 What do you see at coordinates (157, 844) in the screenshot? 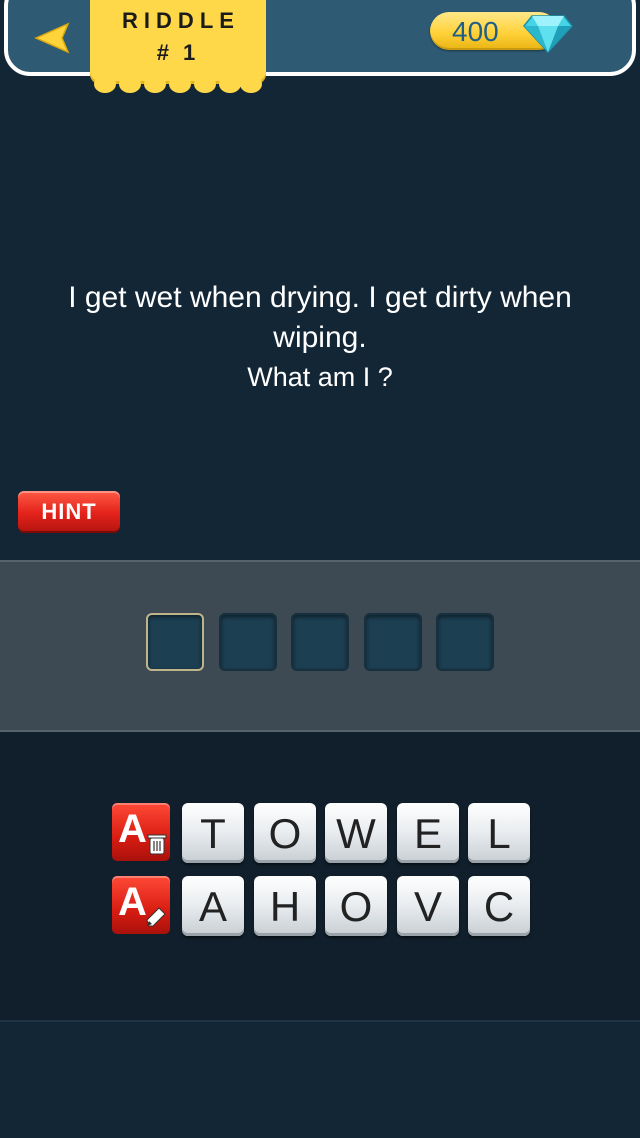
I see `trash-icon` at bounding box center [157, 844].